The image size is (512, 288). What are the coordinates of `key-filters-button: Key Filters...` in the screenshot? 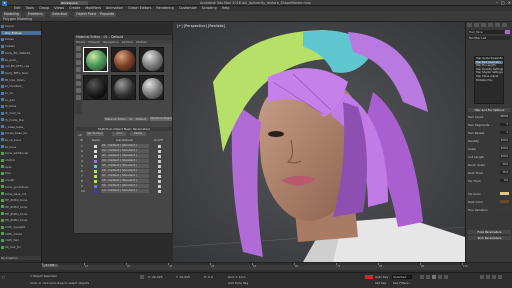 It's located at (402, 283).